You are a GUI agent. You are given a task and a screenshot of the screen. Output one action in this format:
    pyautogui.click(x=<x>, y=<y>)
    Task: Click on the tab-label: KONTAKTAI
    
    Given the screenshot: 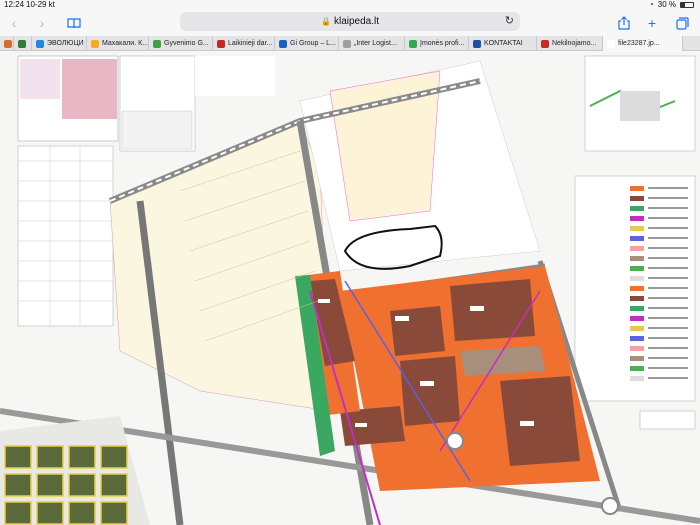 What is the action you would take?
    pyautogui.click(x=503, y=43)
    